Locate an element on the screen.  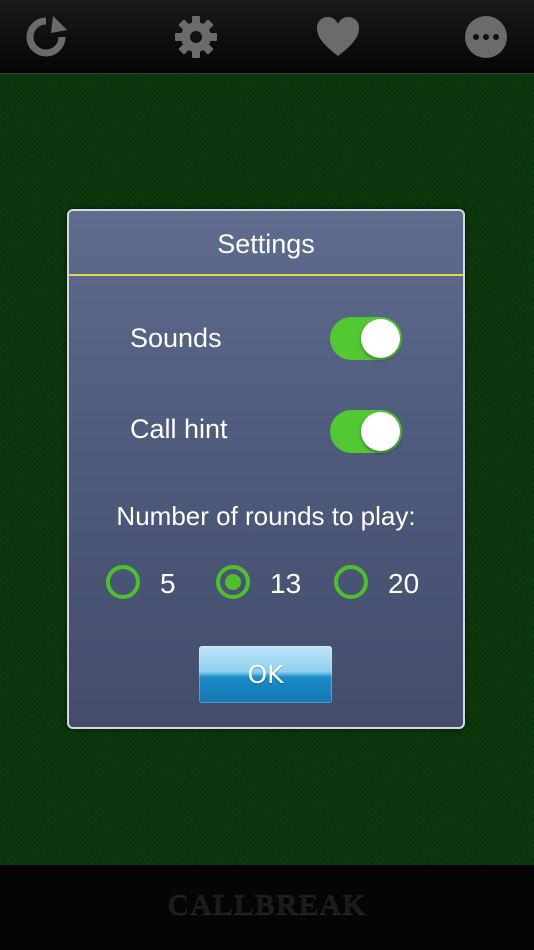
refresh-icon is located at coordinates (46, 36).